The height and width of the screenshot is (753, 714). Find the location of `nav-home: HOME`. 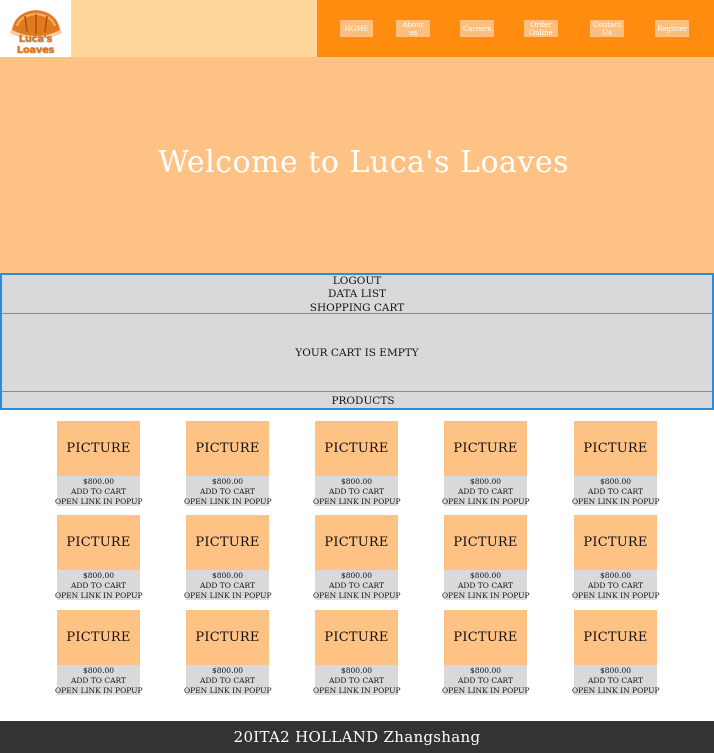

nav-home: HOME is located at coordinates (356, 28).